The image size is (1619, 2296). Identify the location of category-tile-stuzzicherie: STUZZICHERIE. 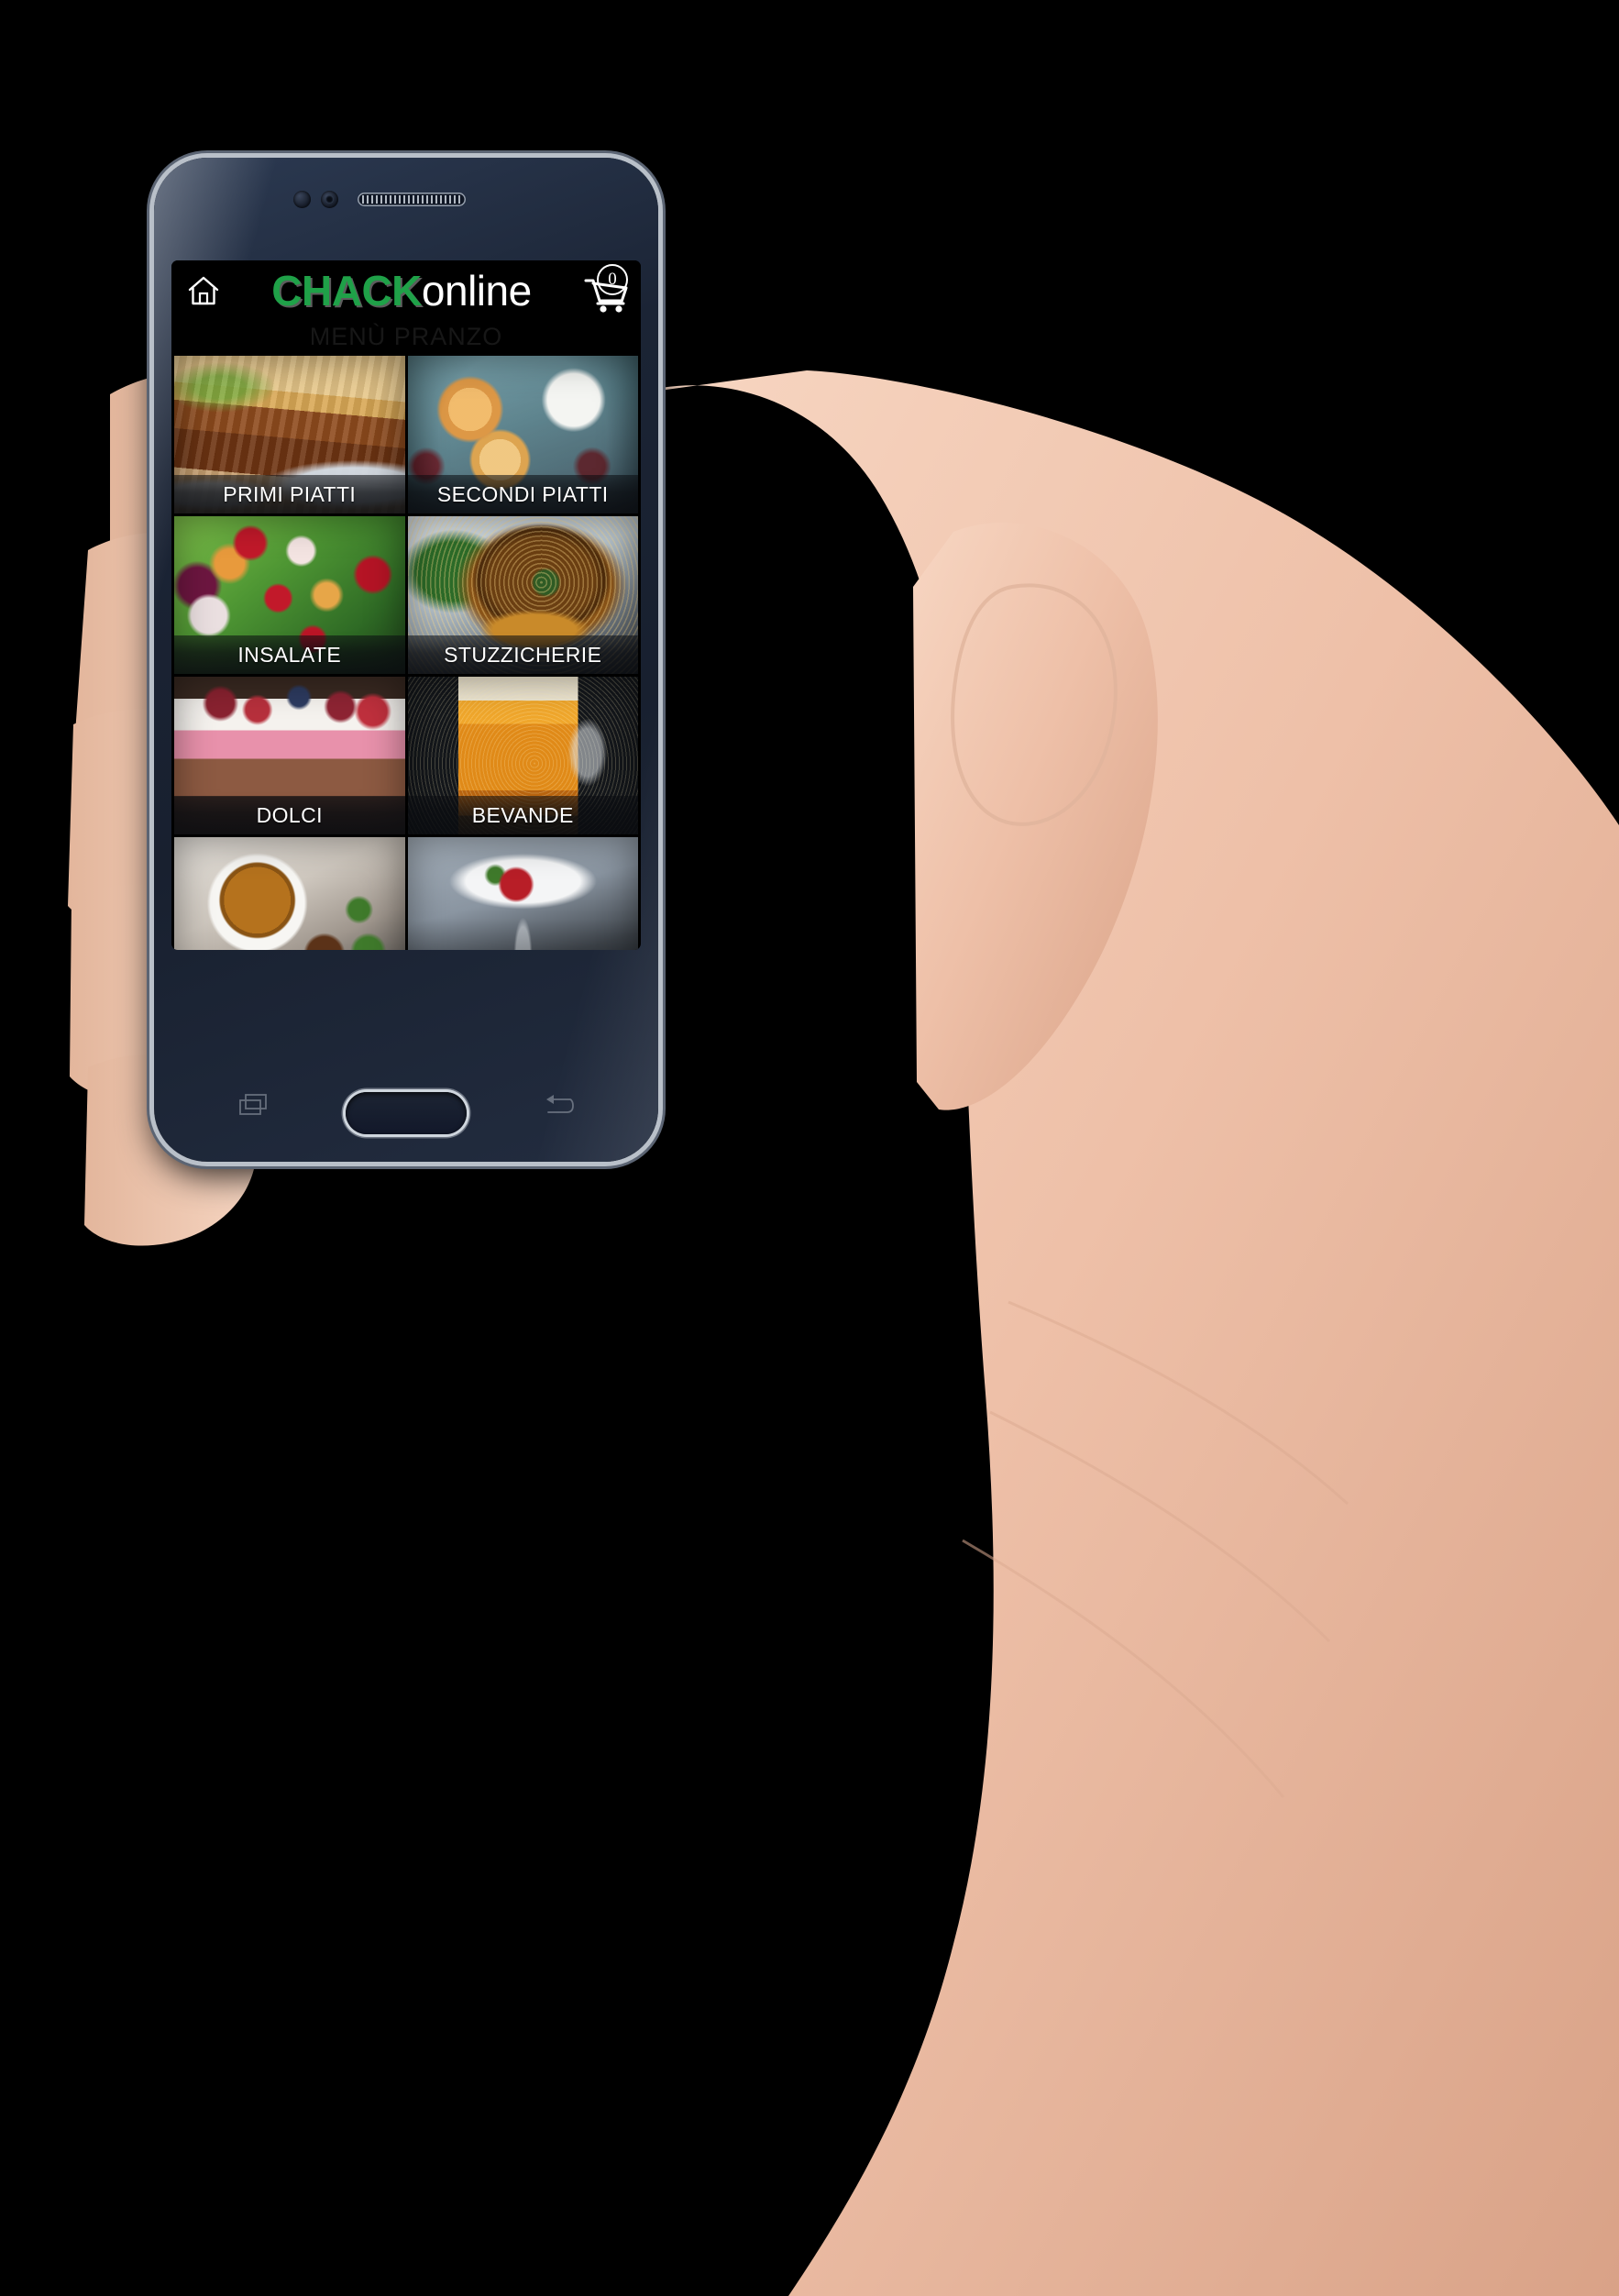
(522, 595).